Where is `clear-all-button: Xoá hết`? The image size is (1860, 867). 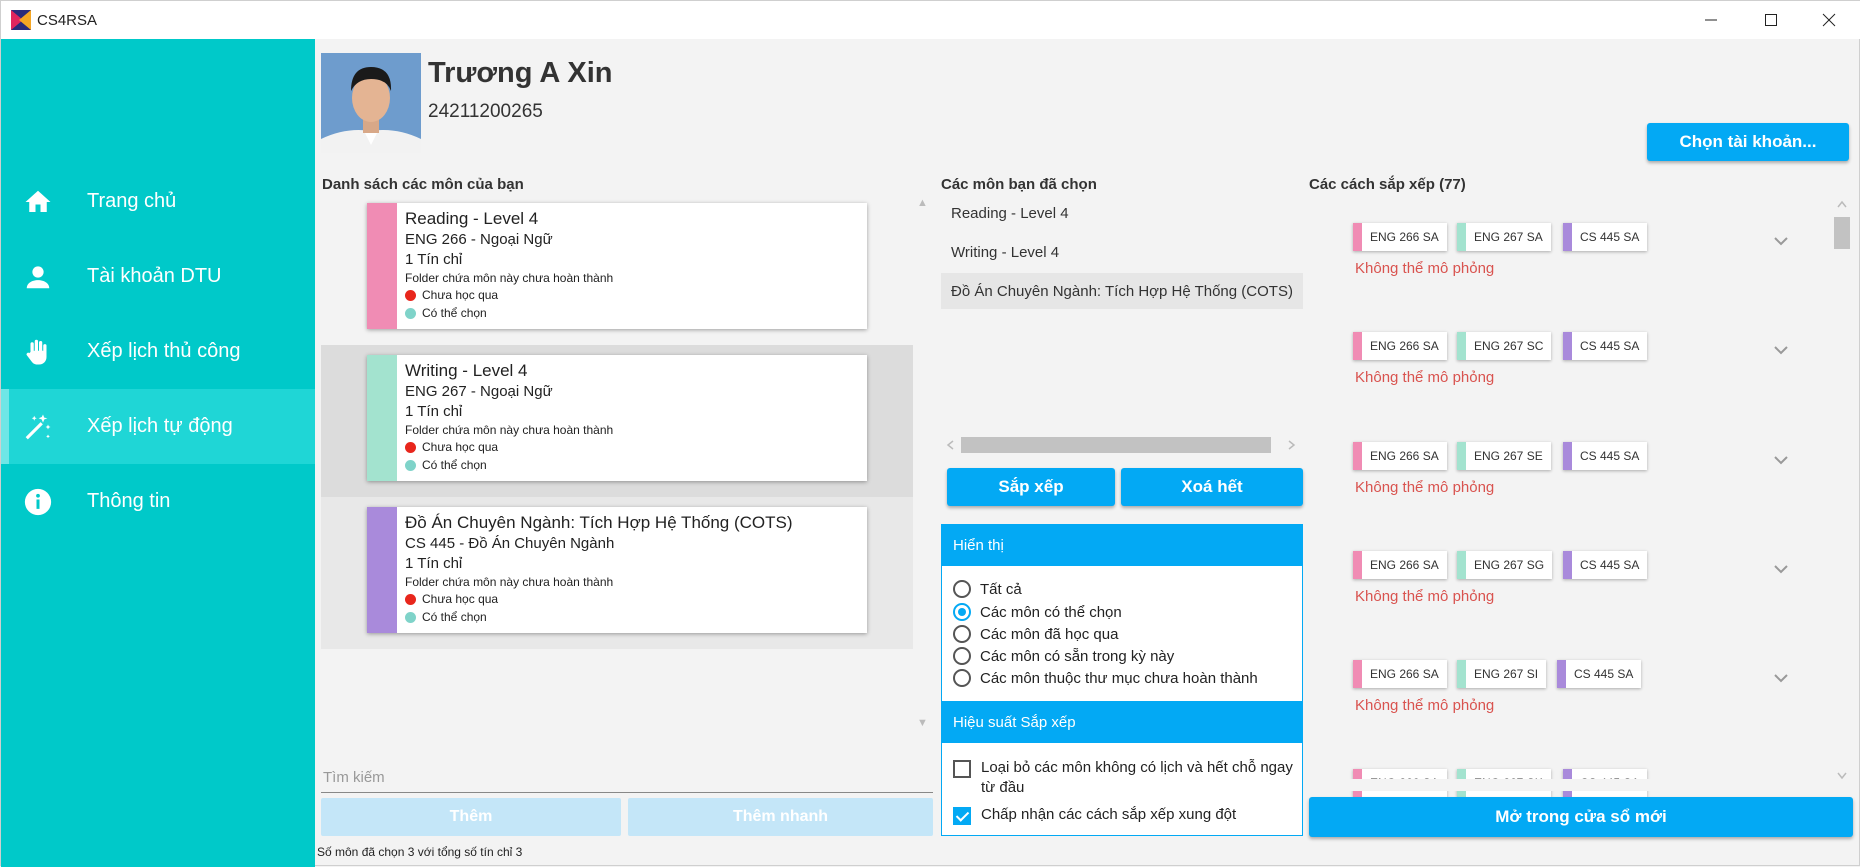 clear-all-button: Xoá hết is located at coordinates (1212, 487).